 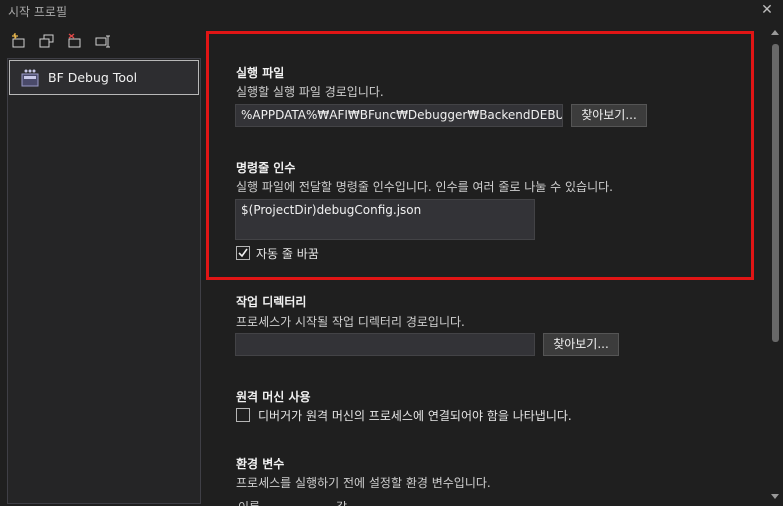 What do you see at coordinates (775, 32) in the screenshot?
I see `scroll-up-icon` at bounding box center [775, 32].